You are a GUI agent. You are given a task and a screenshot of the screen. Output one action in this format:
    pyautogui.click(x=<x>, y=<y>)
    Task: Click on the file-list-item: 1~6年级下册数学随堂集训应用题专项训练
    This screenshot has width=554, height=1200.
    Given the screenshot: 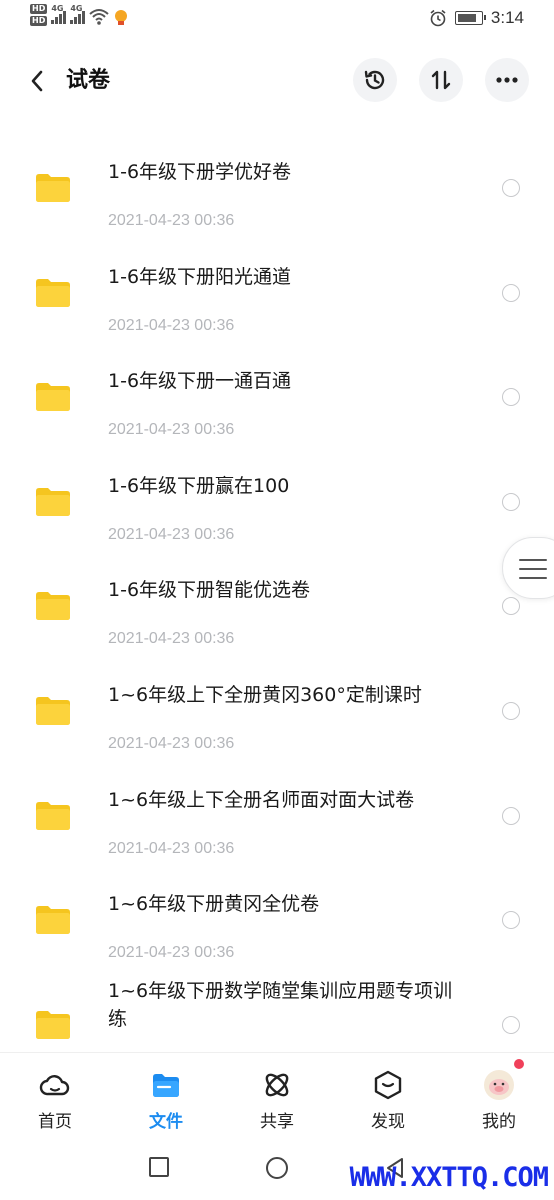 What is the action you would take?
    pyautogui.click(x=277, y=1012)
    